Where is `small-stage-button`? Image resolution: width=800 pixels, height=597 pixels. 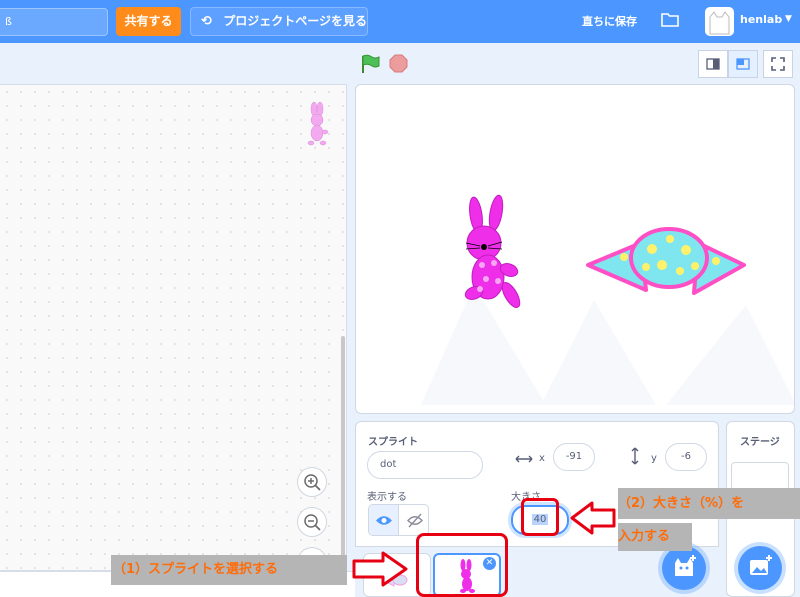
small-stage-button is located at coordinates (713, 64).